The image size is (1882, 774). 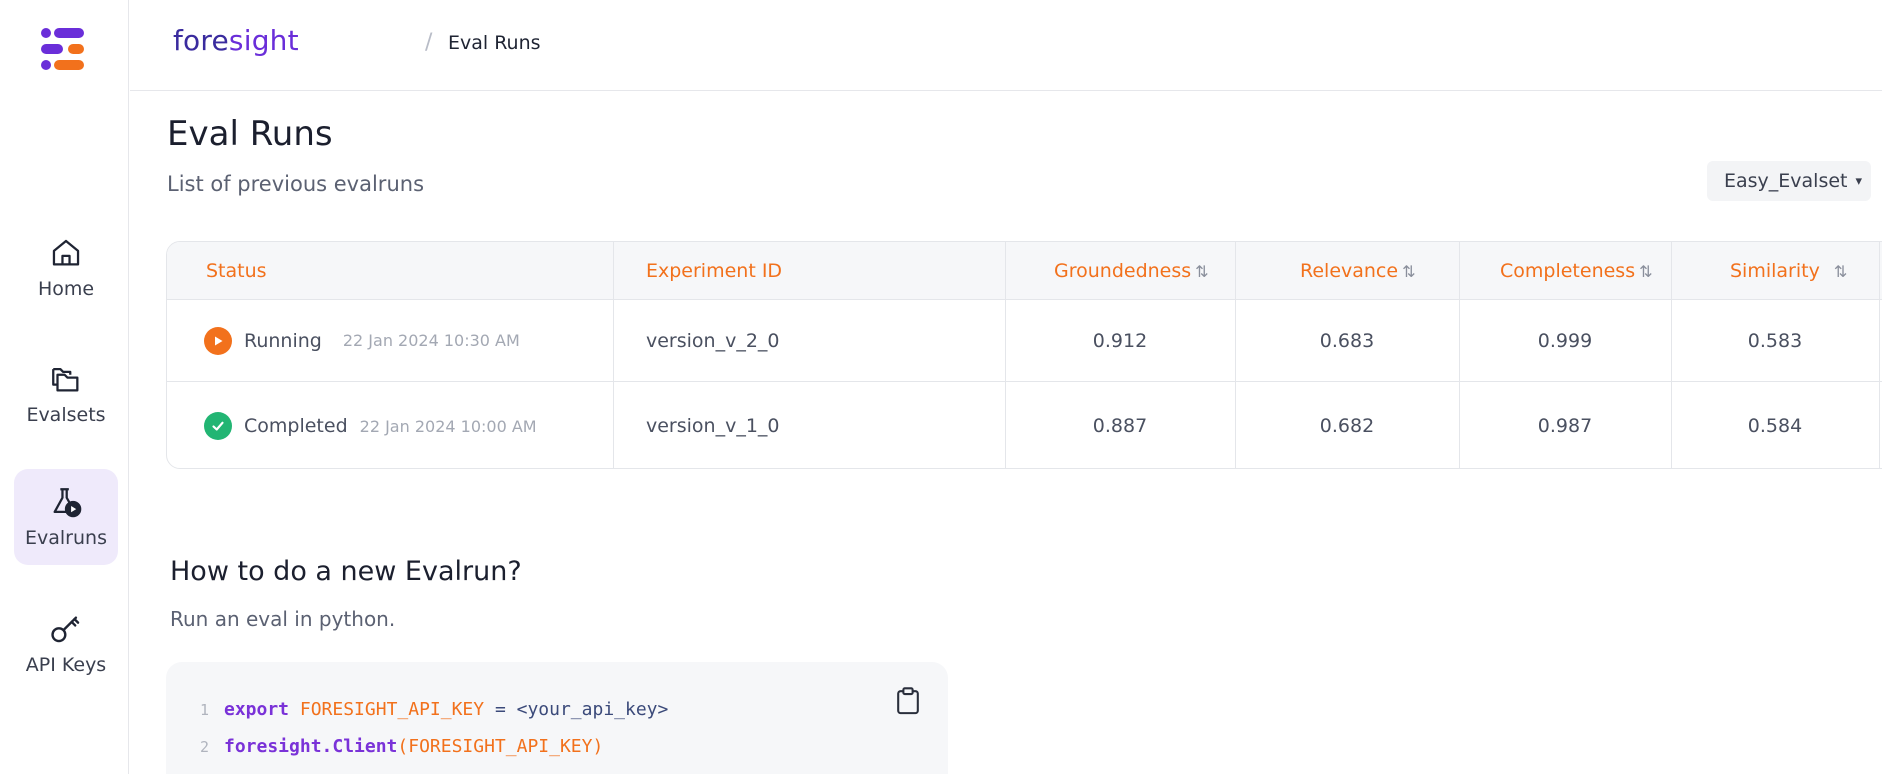 What do you see at coordinates (63, 49) in the screenshot?
I see `app-logo-icon` at bounding box center [63, 49].